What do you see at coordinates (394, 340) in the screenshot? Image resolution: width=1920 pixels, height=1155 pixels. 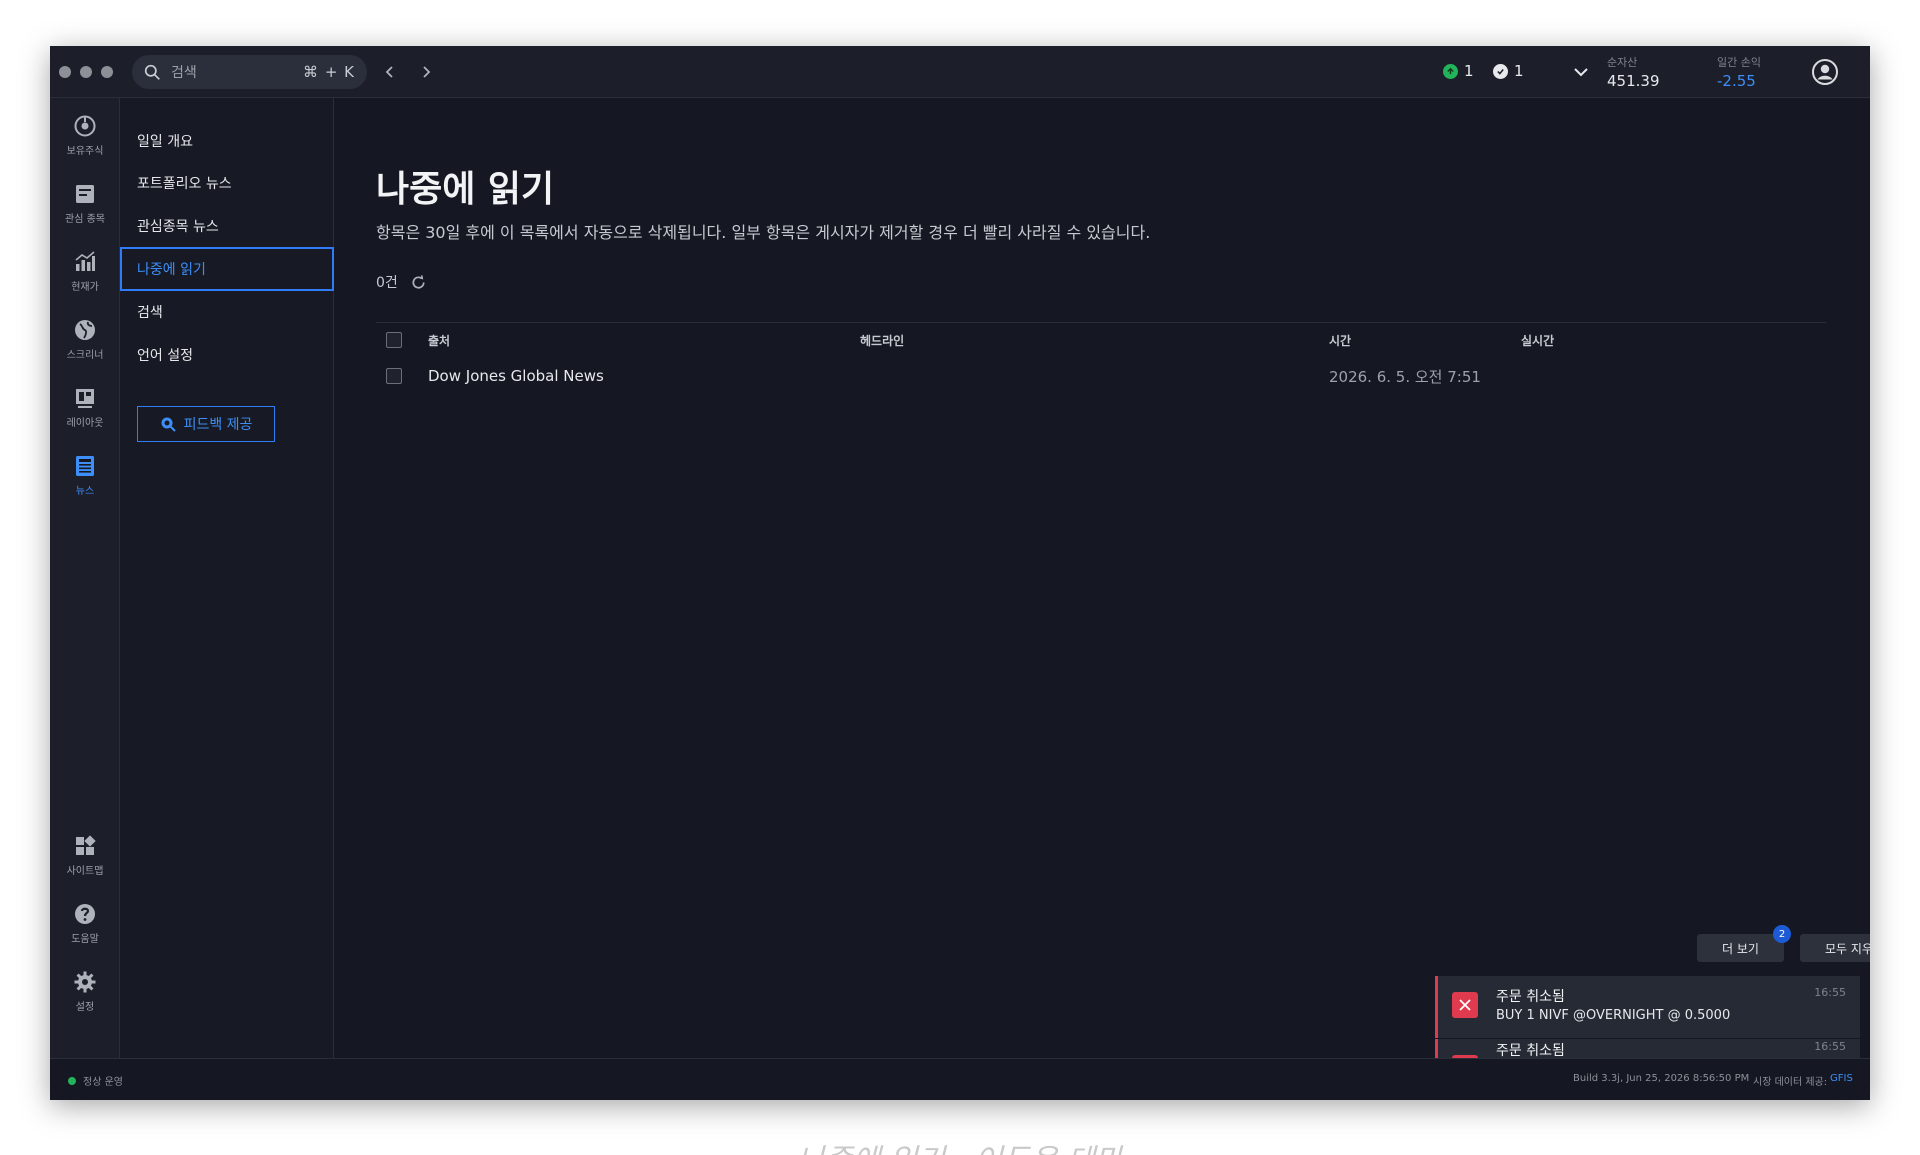 I see `select-all-checkbox` at bounding box center [394, 340].